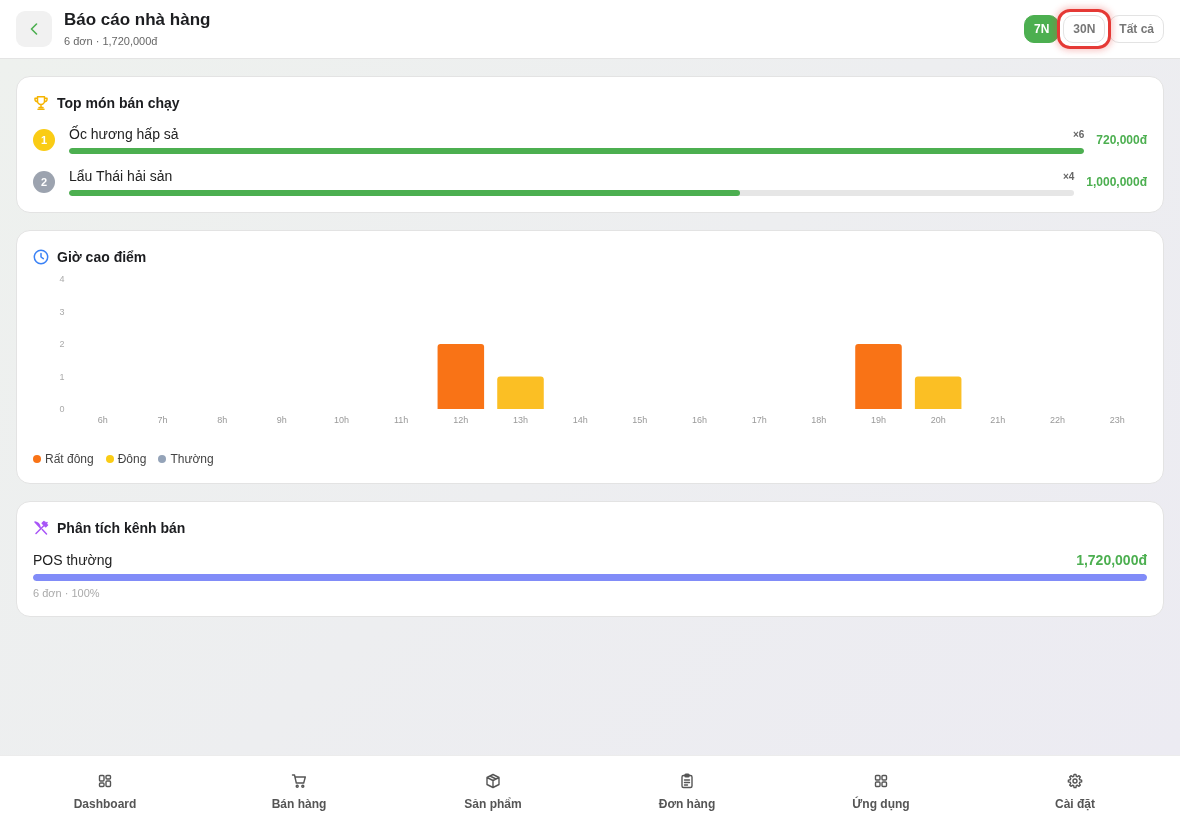  What do you see at coordinates (62, 344) in the screenshot?
I see `axis-label: 2` at bounding box center [62, 344].